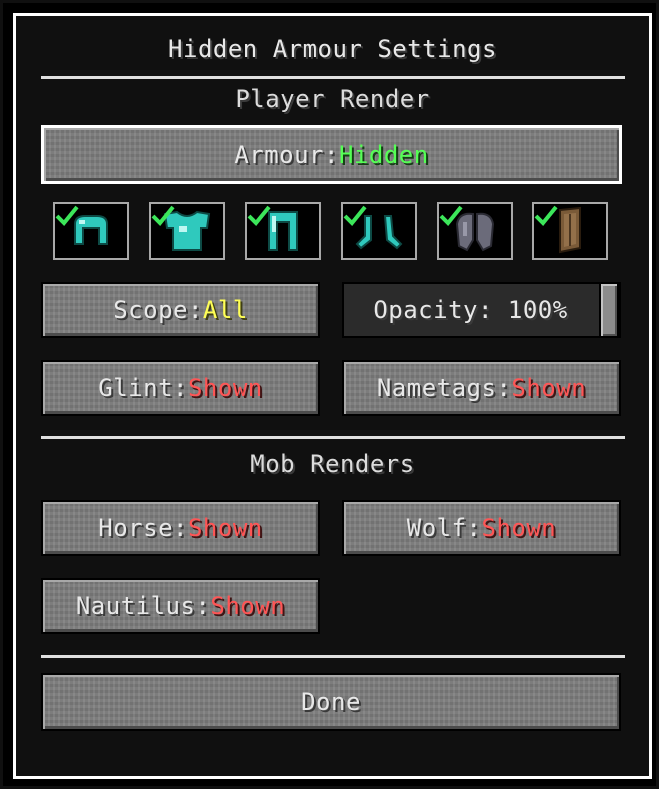  What do you see at coordinates (225, 310) in the screenshot?
I see `scope-value: All` at bounding box center [225, 310].